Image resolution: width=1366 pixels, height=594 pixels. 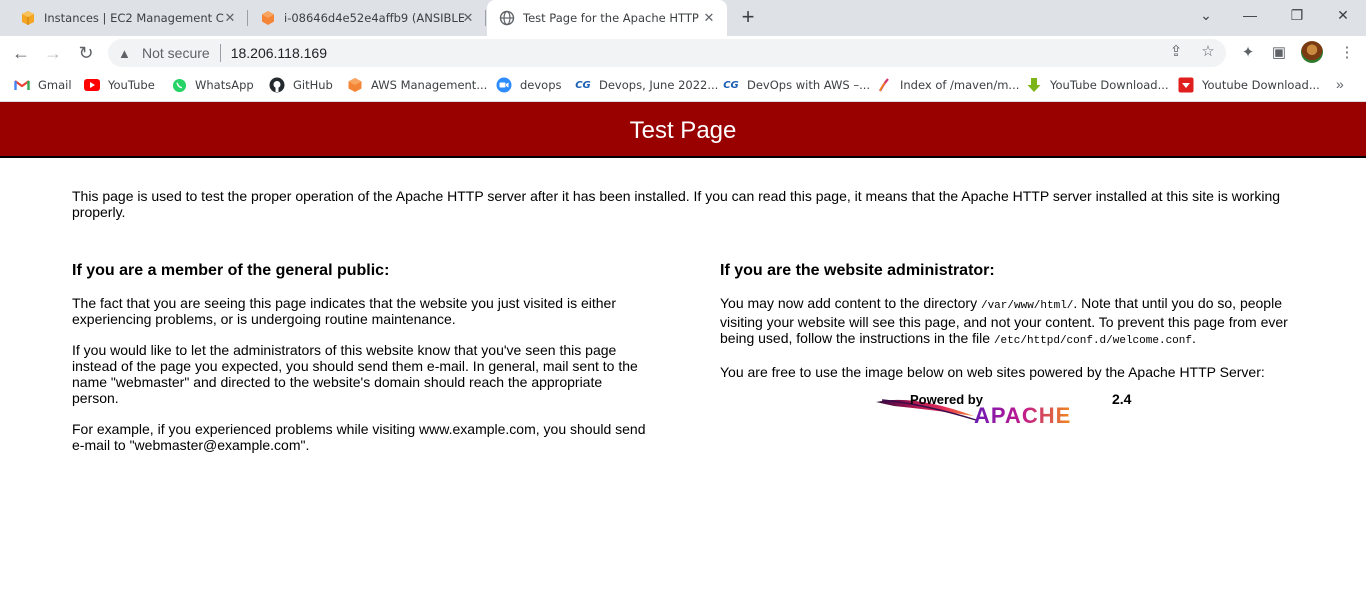 What do you see at coordinates (1022, 414) in the screenshot?
I see `apache-wordmark: APACHE` at bounding box center [1022, 414].